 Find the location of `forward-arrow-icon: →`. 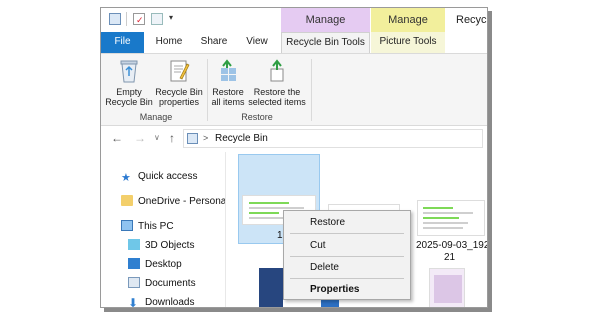

forward-arrow-icon: → is located at coordinates (140, 138).